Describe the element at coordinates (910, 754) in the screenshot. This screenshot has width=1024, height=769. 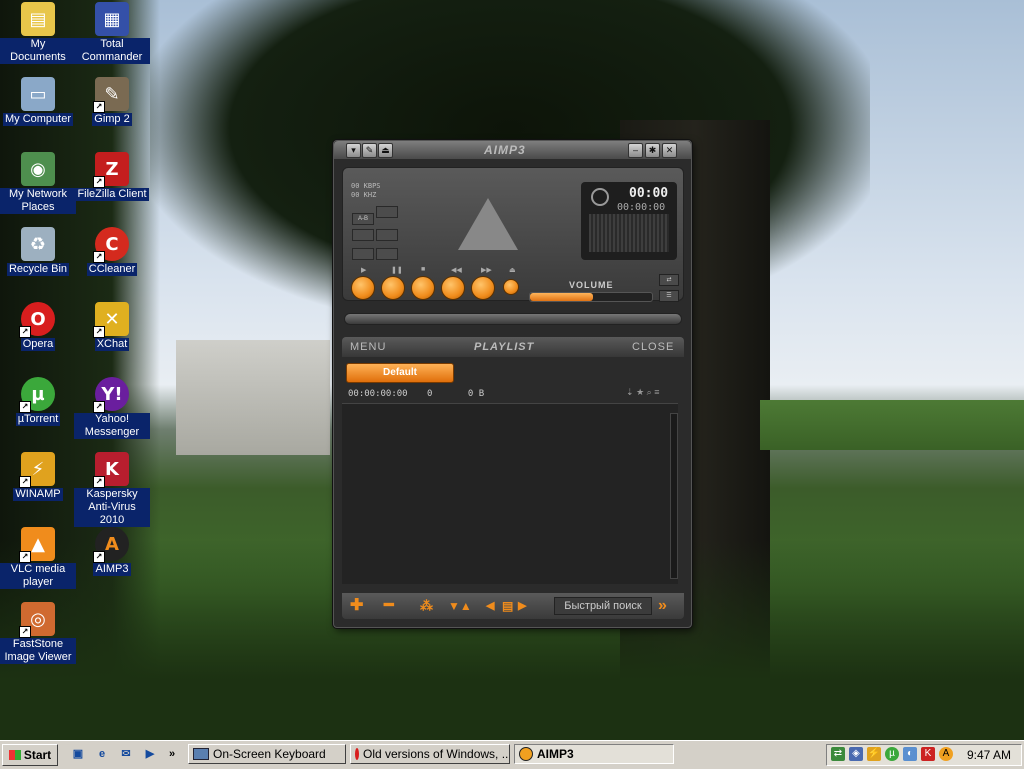
I see `language-tray-icon: ◐` at that location.